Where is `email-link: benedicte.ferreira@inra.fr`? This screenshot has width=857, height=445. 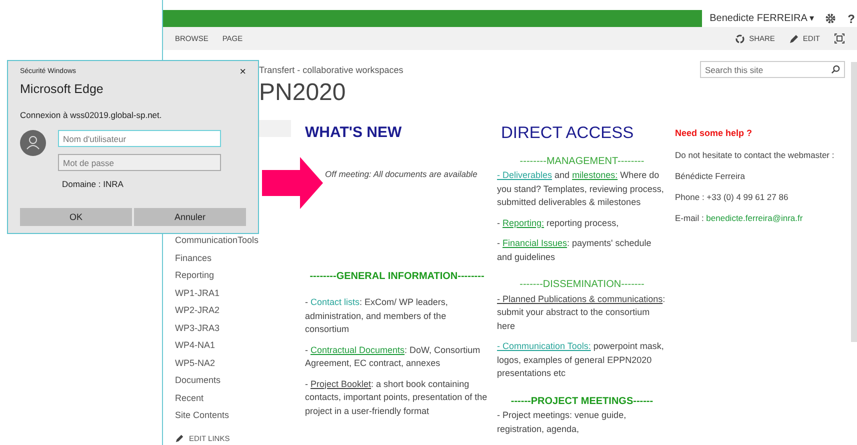 email-link: benedicte.ferreira@inra.fr is located at coordinates (754, 217).